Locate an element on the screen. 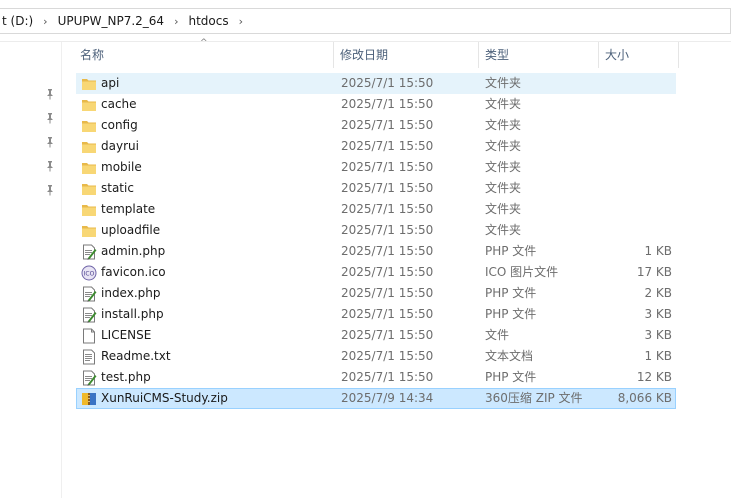 Image resolution: width=731 pixels, height=498 pixels. file-row: Readme.txt 2025/7/1 15:50 文本文档 1 KB is located at coordinates (376, 356).